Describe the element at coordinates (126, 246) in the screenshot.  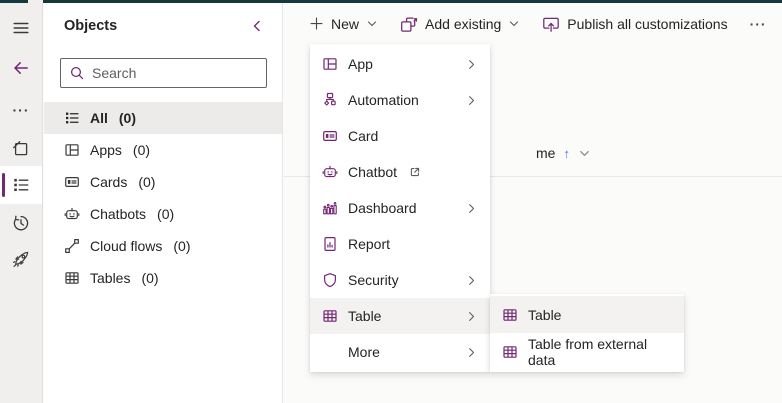
I see `list-item-label: Cloud flows` at that location.